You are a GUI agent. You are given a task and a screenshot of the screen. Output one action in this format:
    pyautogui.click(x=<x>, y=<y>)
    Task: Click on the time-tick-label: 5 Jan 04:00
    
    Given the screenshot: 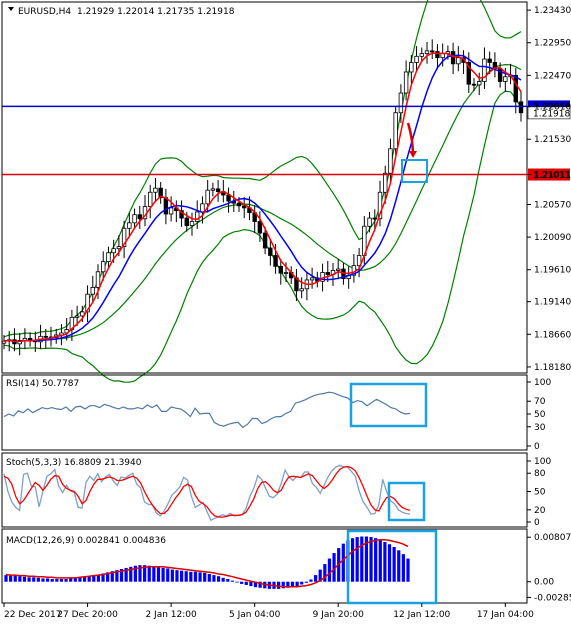 What is the action you would take?
    pyautogui.click(x=255, y=615)
    